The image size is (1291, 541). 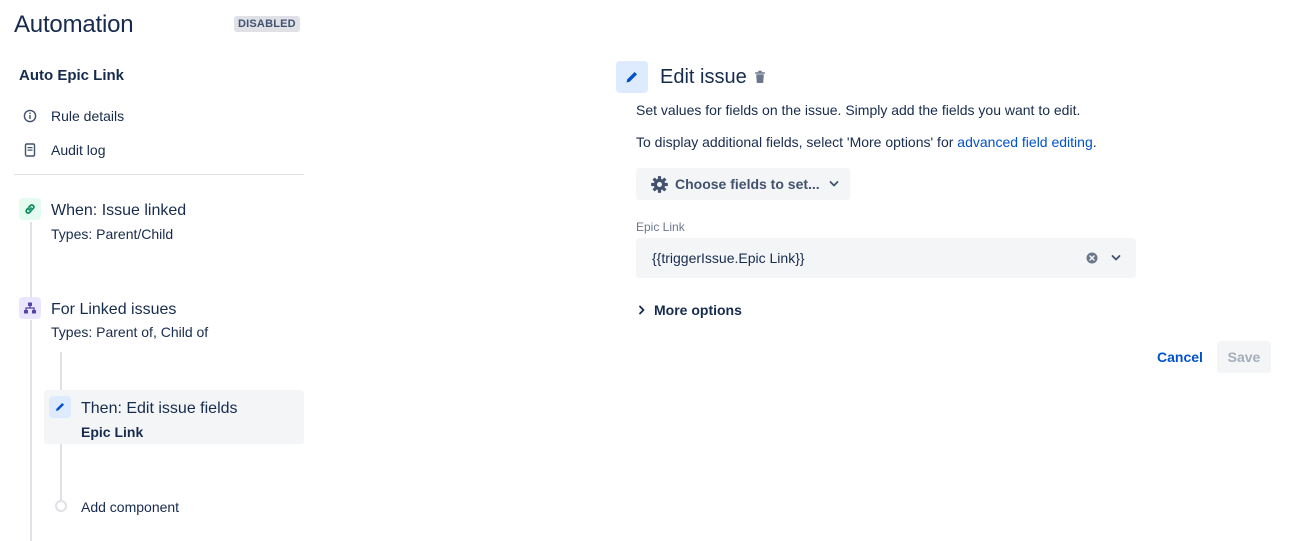 What do you see at coordinates (159, 408) in the screenshot?
I see `step-title: Then: Edit issue fields` at bounding box center [159, 408].